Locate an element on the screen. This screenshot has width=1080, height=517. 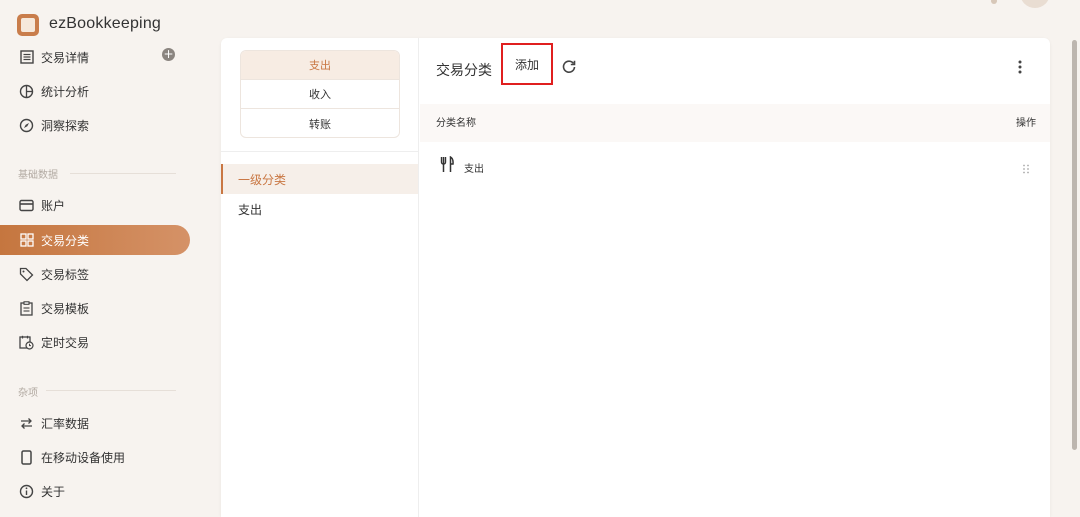
refresh-icon is located at coordinates (569, 67).